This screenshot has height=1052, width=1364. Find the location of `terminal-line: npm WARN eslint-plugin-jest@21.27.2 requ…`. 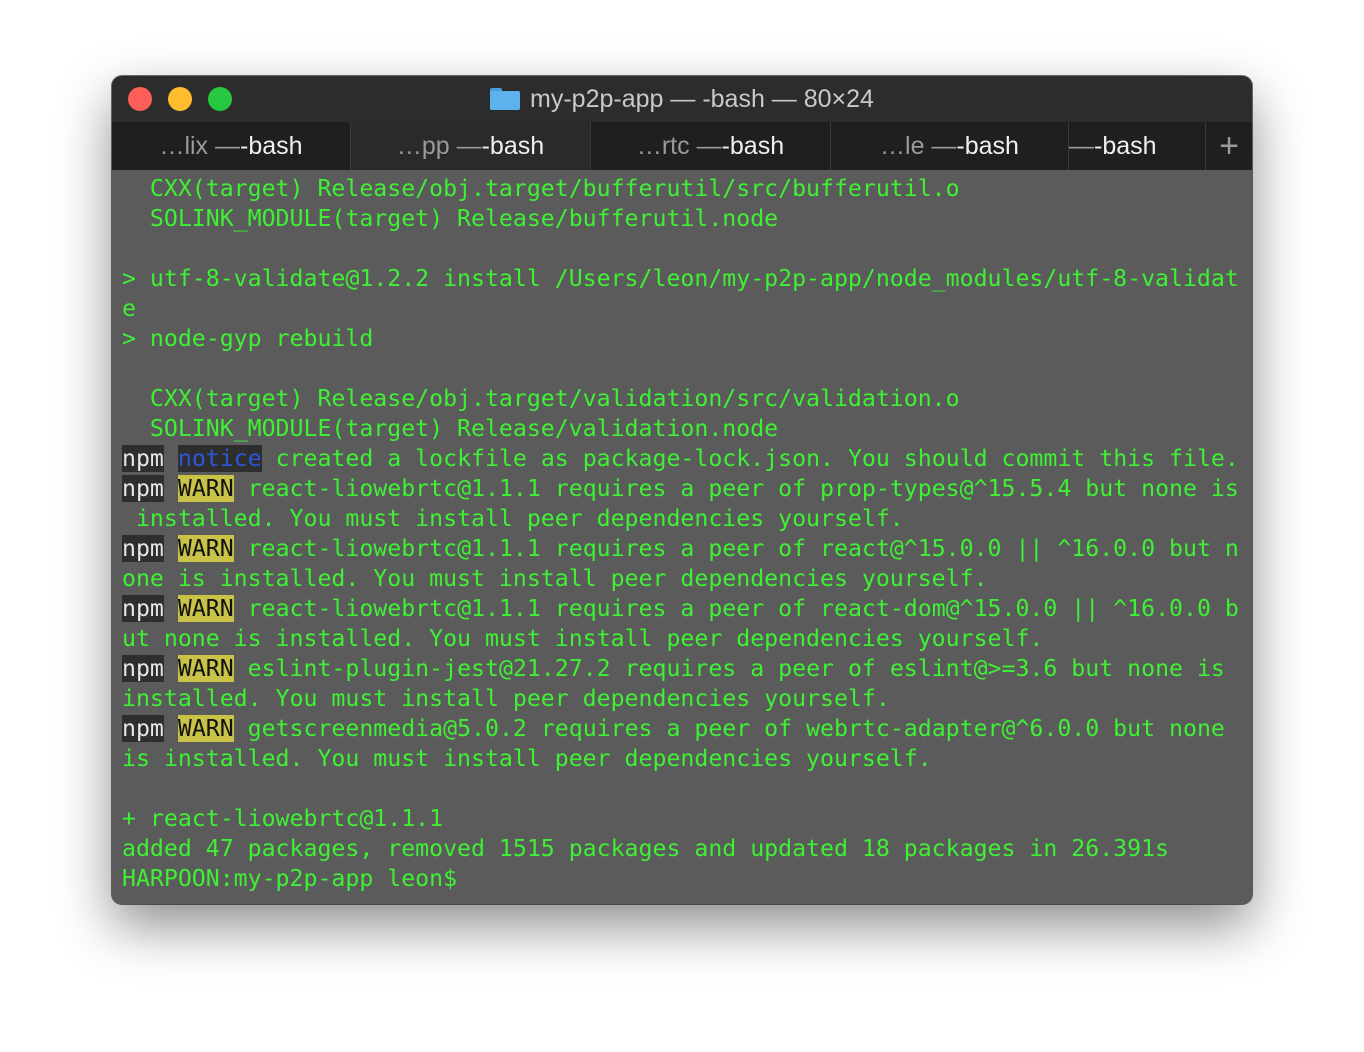

terminal-line: npm WARN eslint-plugin-jest@21.27.2 requ… is located at coordinates (680, 669).